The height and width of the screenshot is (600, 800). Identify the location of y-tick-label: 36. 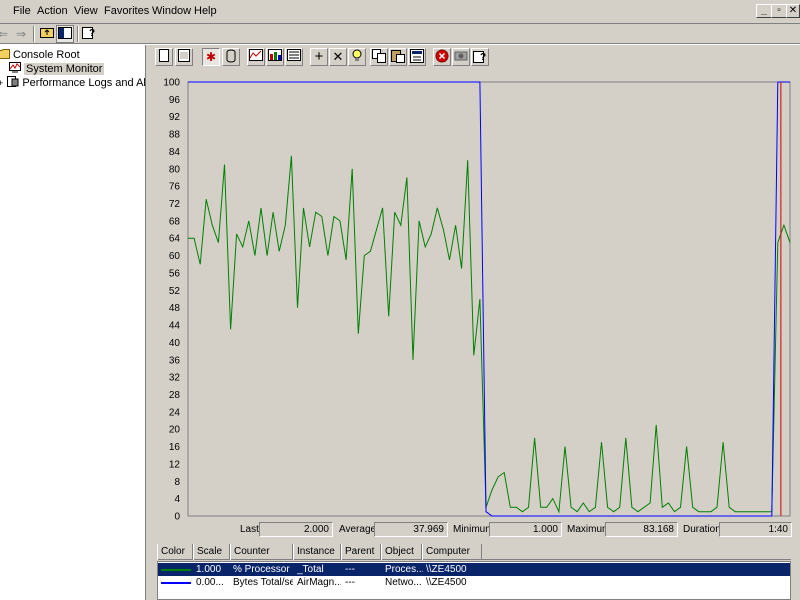
(175, 360).